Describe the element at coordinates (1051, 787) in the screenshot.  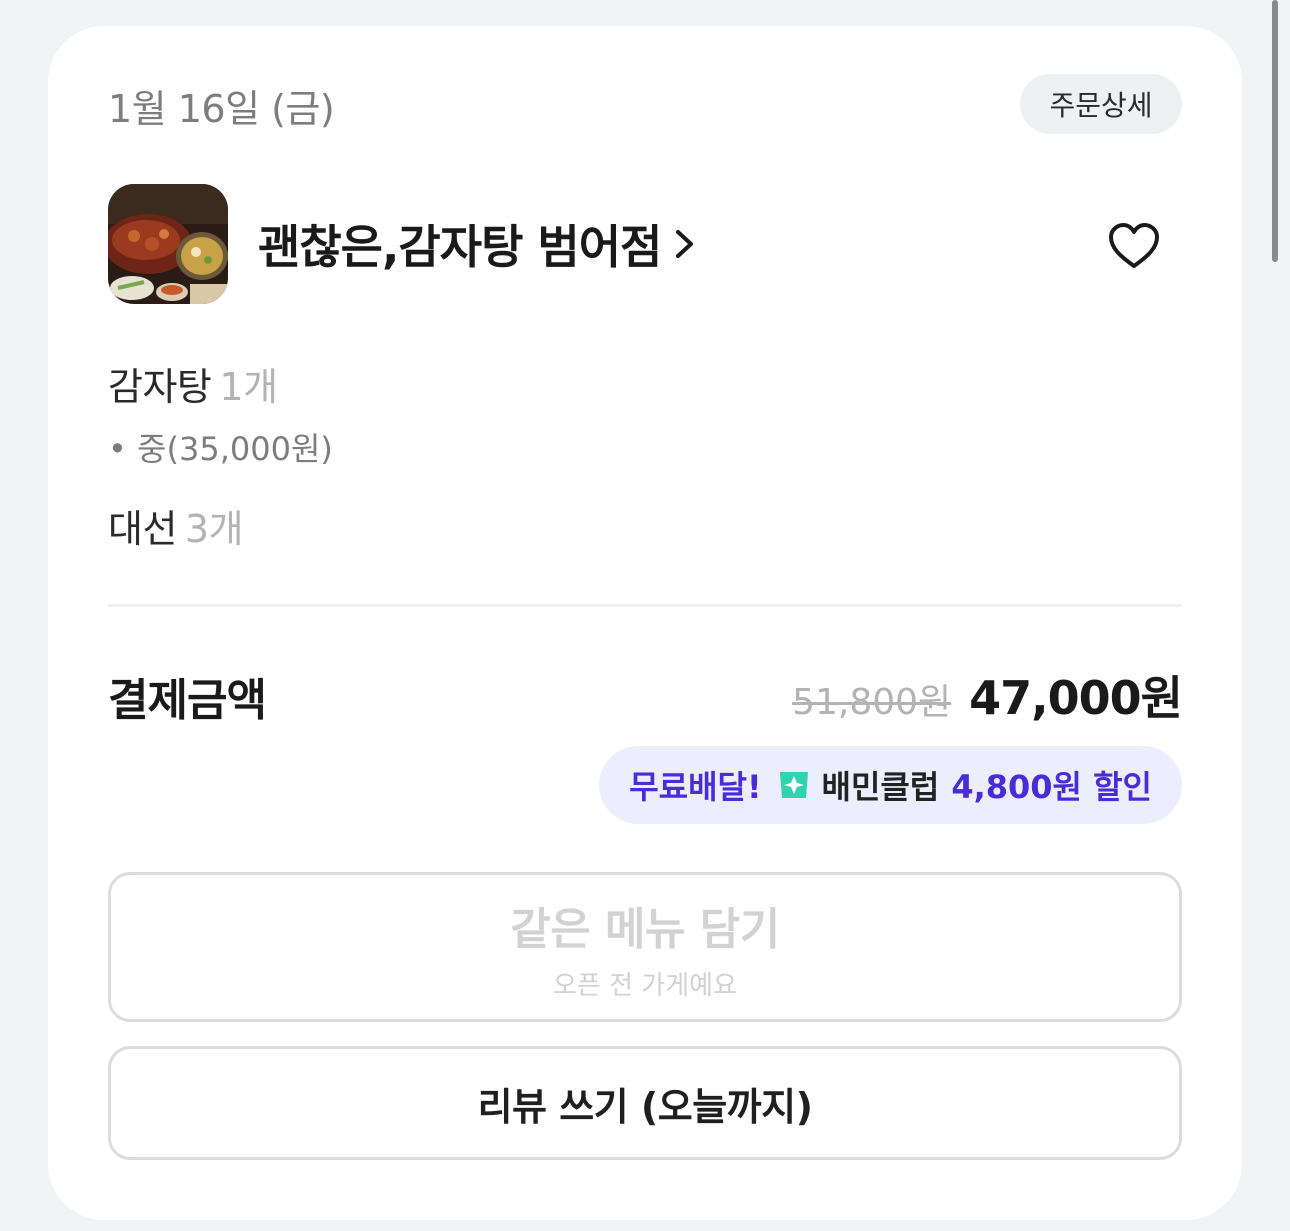
I see `club-discount: 4,800원 할인` at that location.